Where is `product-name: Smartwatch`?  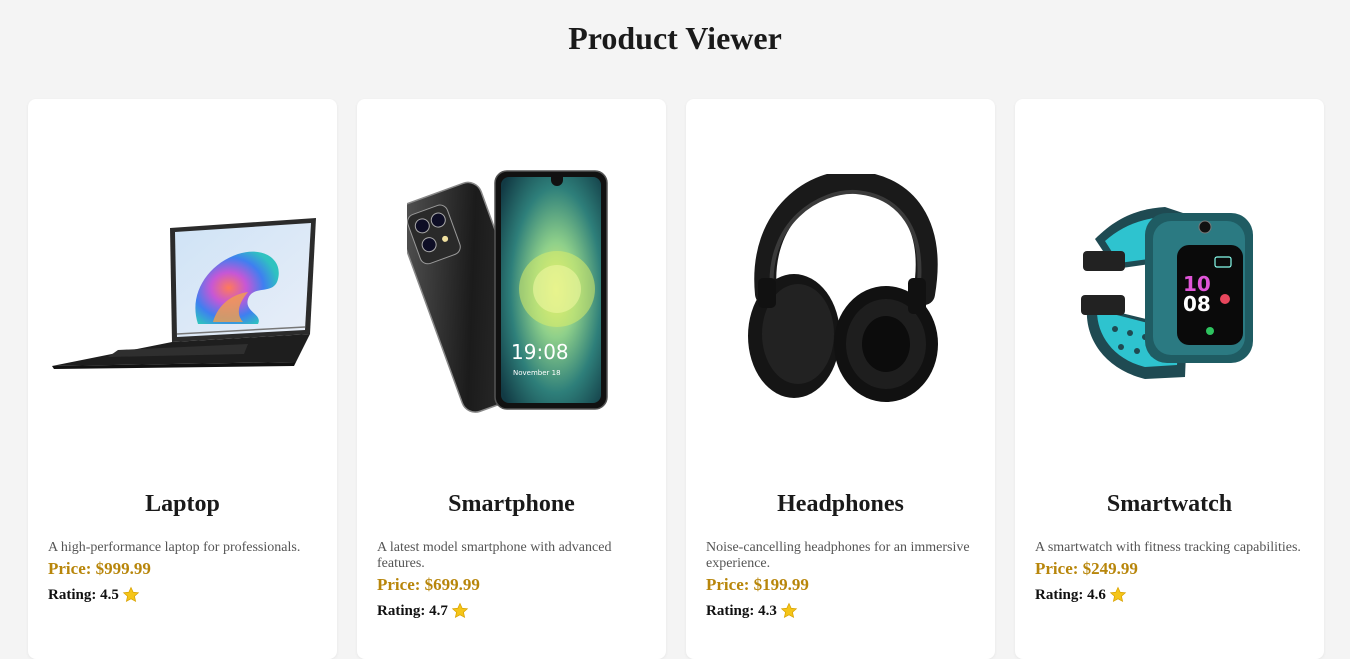 product-name: Smartwatch is located at coordinates (1169, 504).